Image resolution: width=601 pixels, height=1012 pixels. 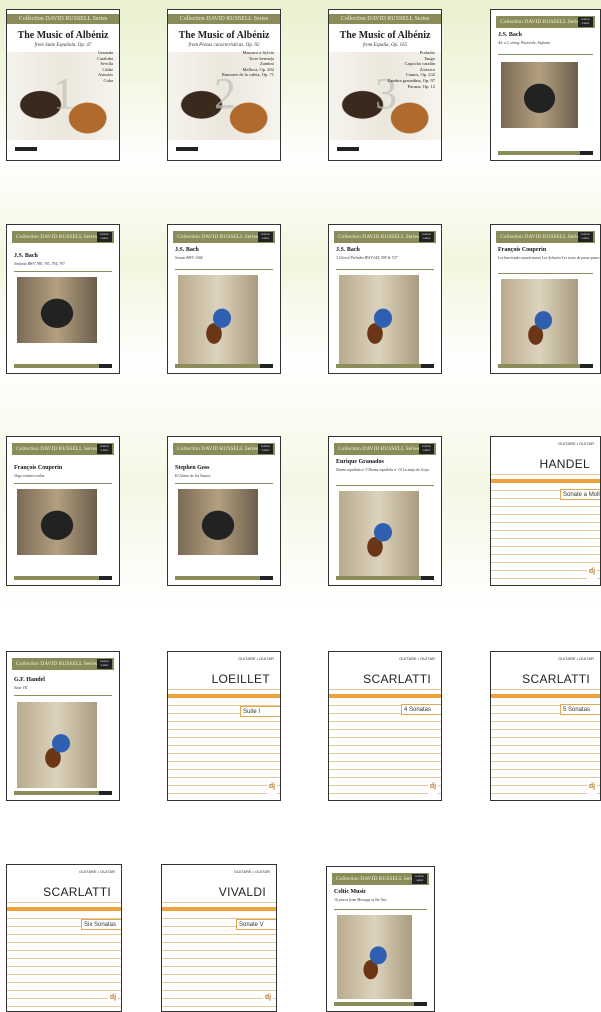 I want to click on work-title: Air a C string, Pastorale, Sinfonia, so click(x=524, y=43).